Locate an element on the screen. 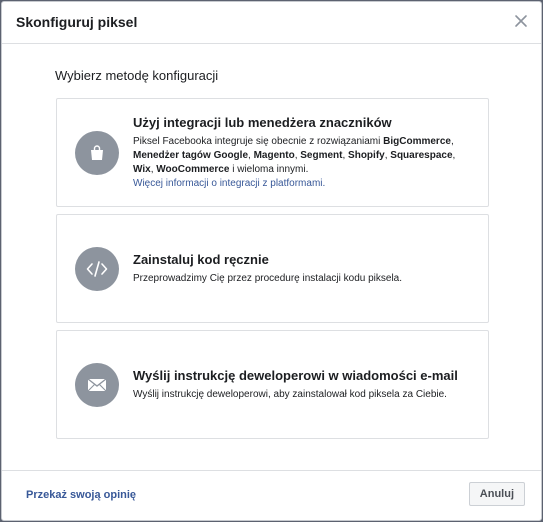  section-title: Wybierz metodę konfiguracji is located at coordinates (137, 75).